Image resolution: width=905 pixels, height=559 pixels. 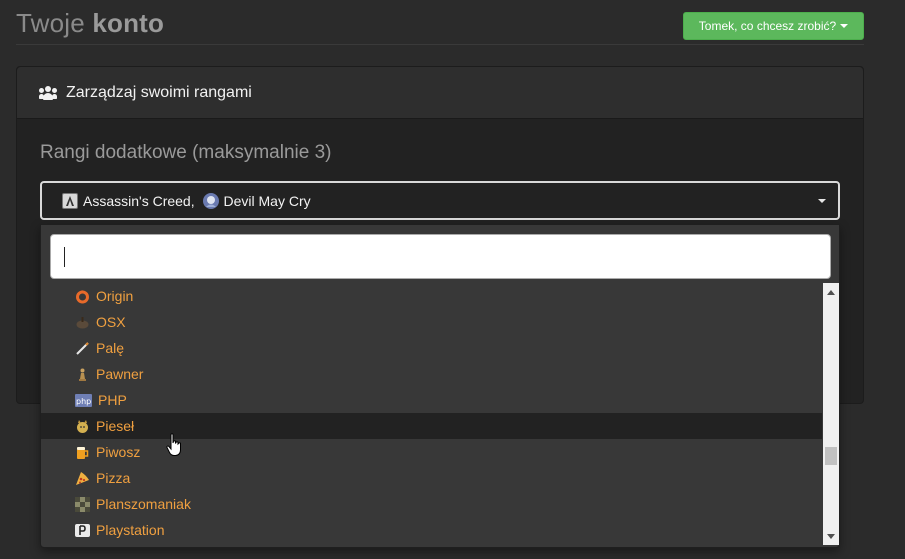 I want to click on option-piwosz: Piwosz, so click(x=431, y=452).